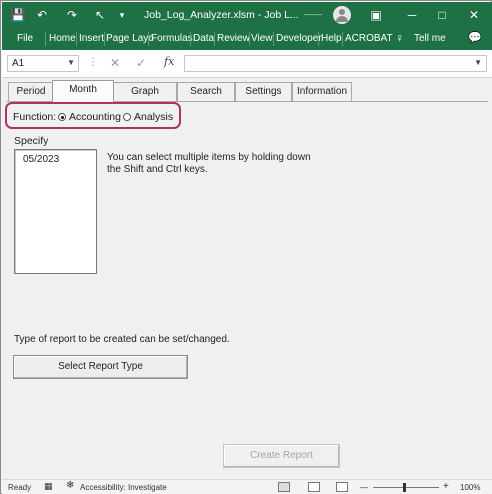 The width and height of the screenshot is (492, 494). I want to click on tab-data: Data, so click(203, 38).